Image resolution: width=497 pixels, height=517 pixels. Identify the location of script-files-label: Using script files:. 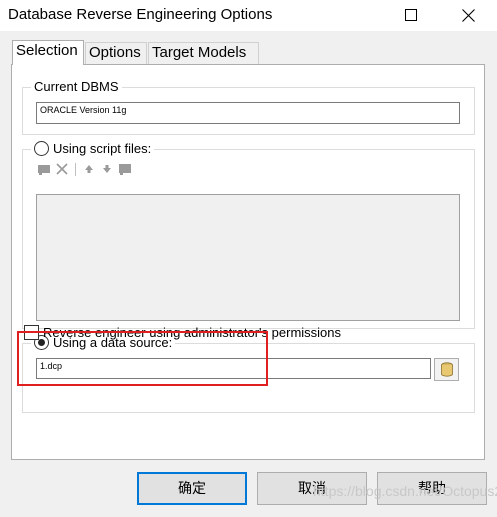
(102, 148).